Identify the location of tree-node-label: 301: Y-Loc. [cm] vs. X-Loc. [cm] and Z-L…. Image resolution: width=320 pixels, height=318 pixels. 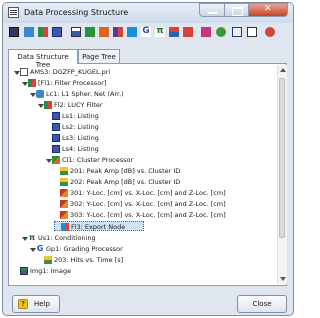
(148, 193).